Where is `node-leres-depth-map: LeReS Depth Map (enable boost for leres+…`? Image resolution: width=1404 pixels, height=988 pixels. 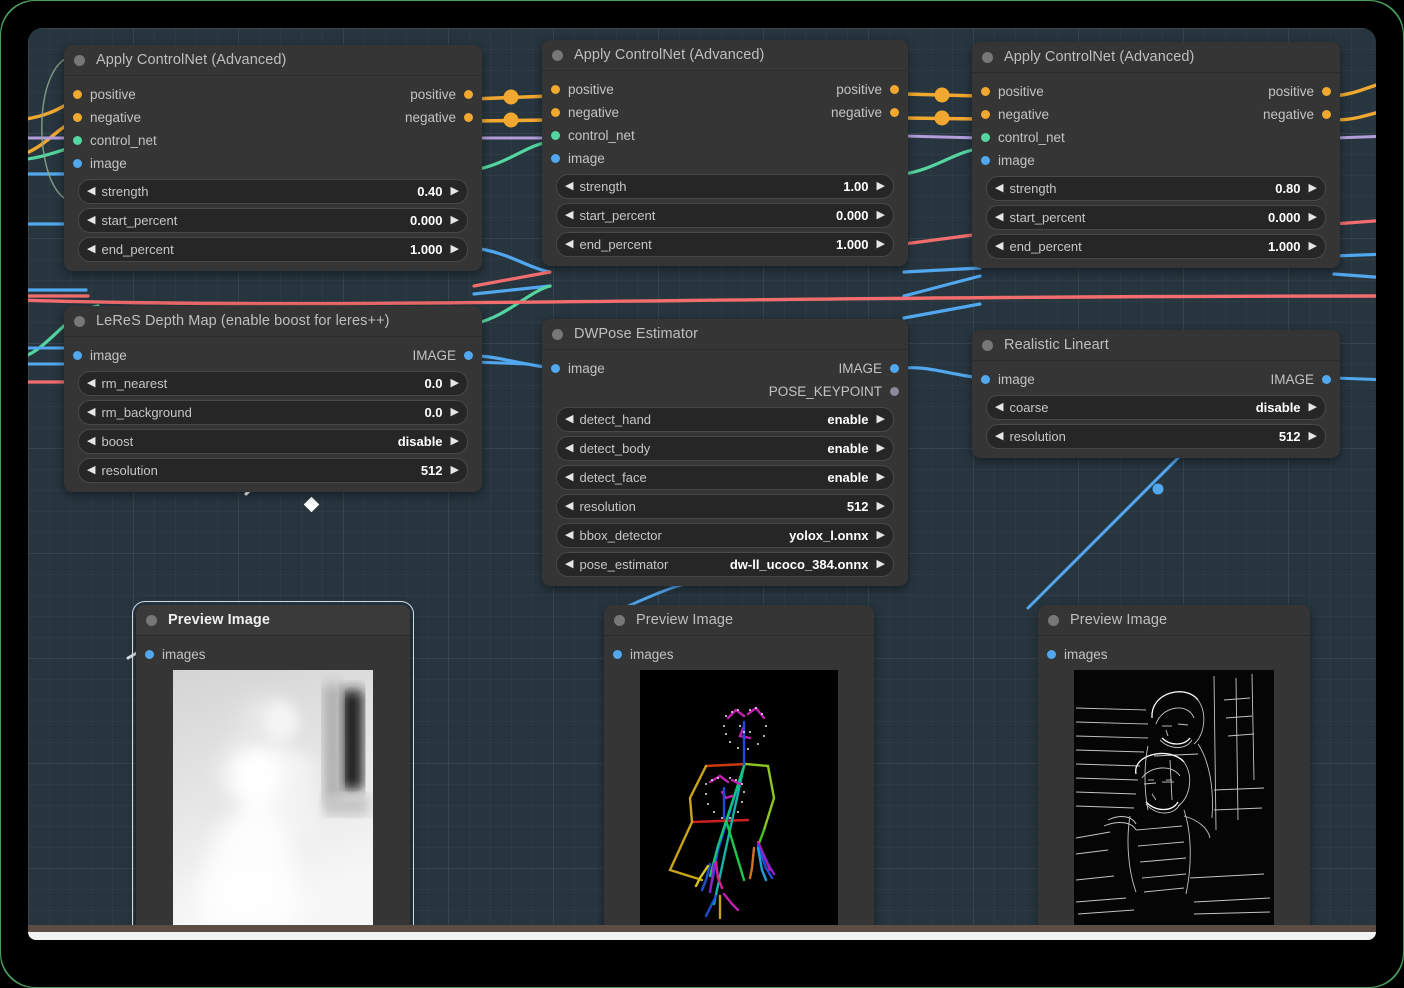 node-leres-depth-map: LeReS Depth Map (enable boost for leres+… is located at coordinates (273, 399).